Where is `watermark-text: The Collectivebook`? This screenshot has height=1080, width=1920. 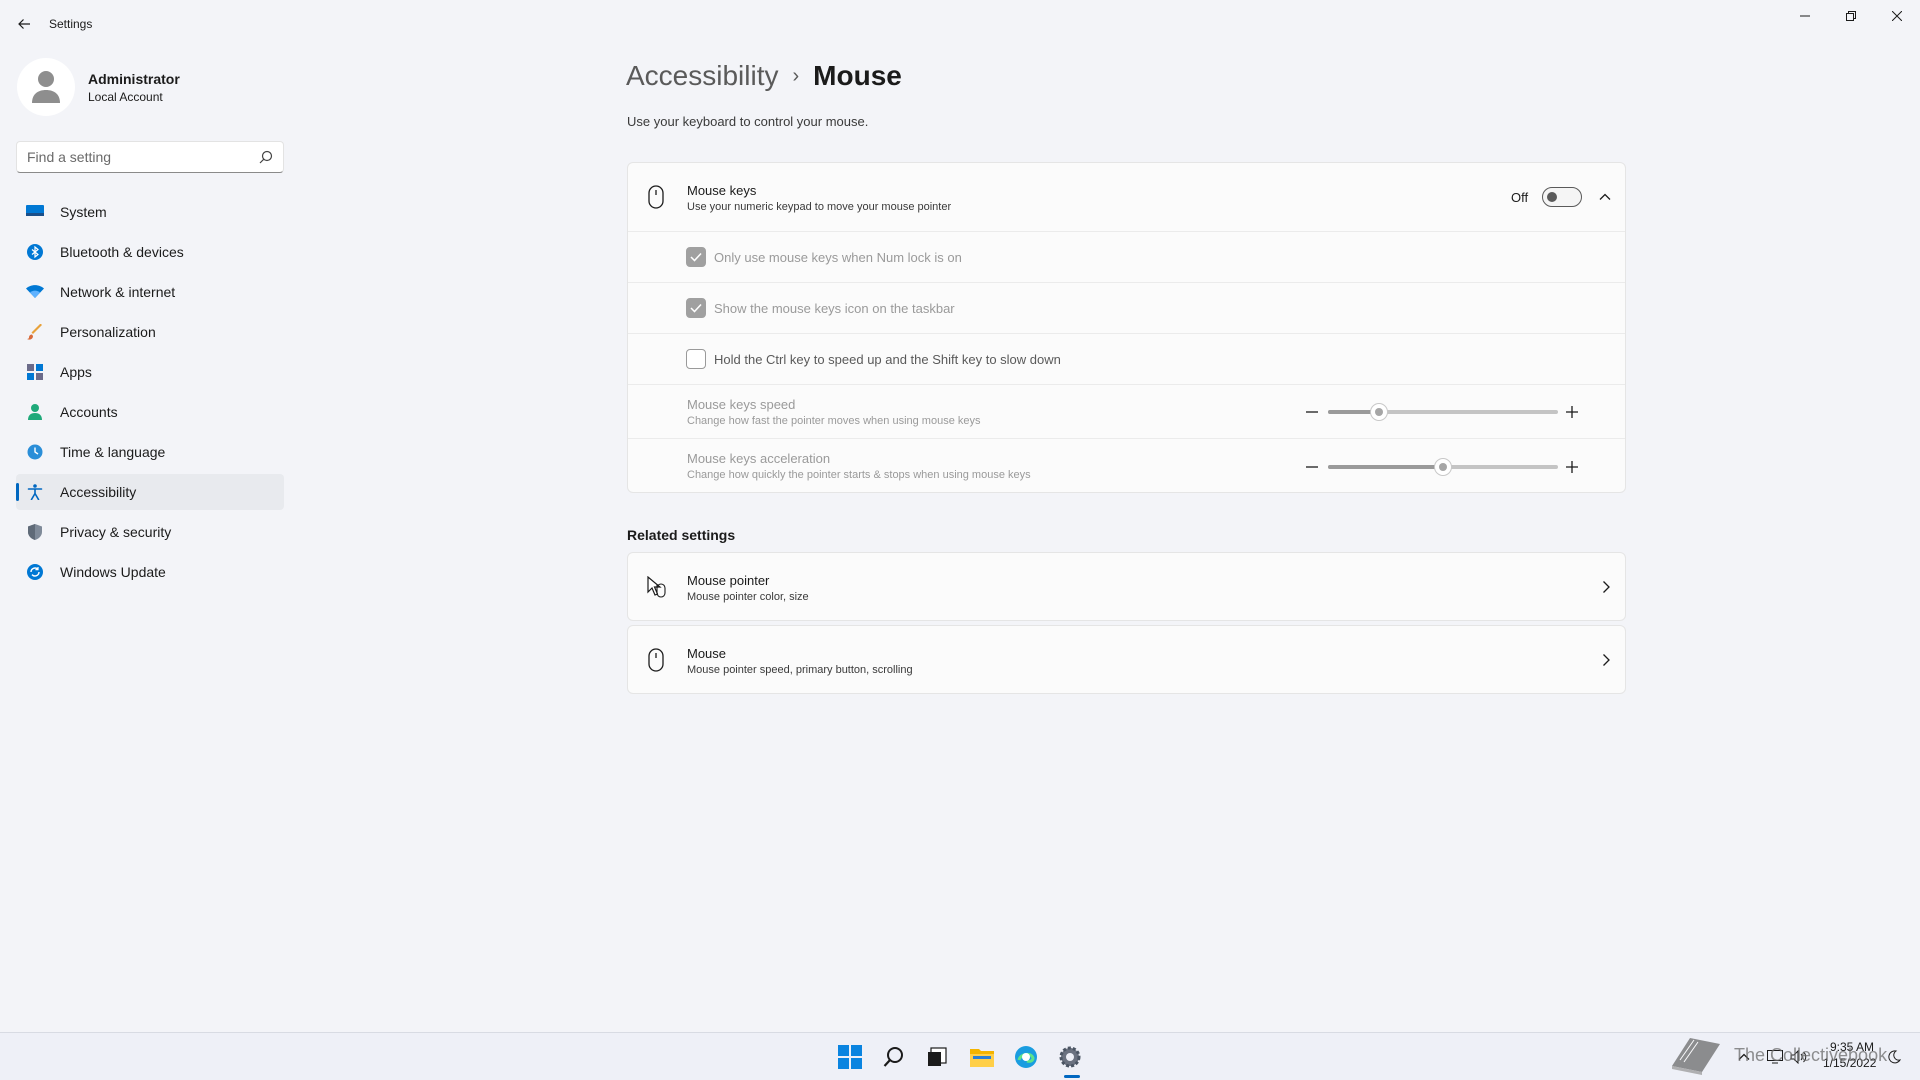
watermark-text: The Collectivebook is located at coordinates (1811, 1055).